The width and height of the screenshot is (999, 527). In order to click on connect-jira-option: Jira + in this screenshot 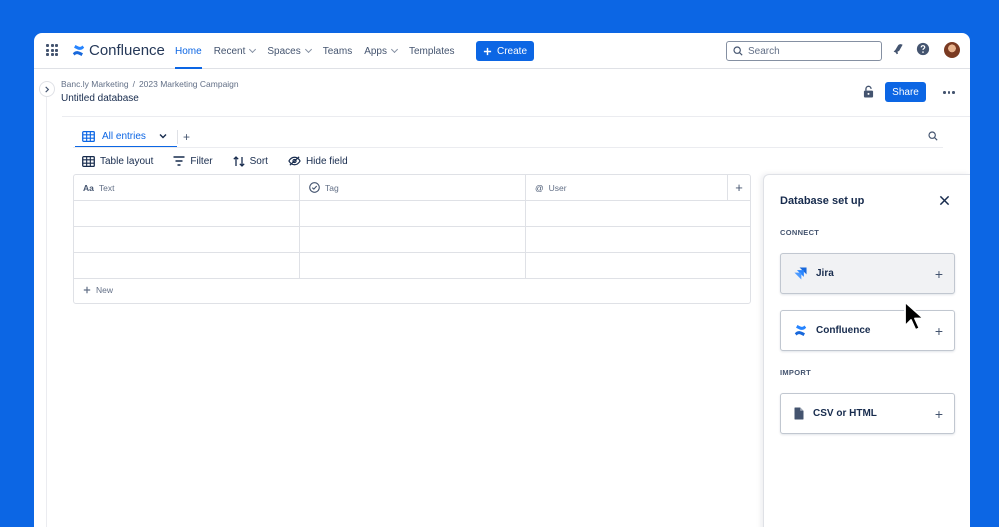, I will do `click(867, 273)`.